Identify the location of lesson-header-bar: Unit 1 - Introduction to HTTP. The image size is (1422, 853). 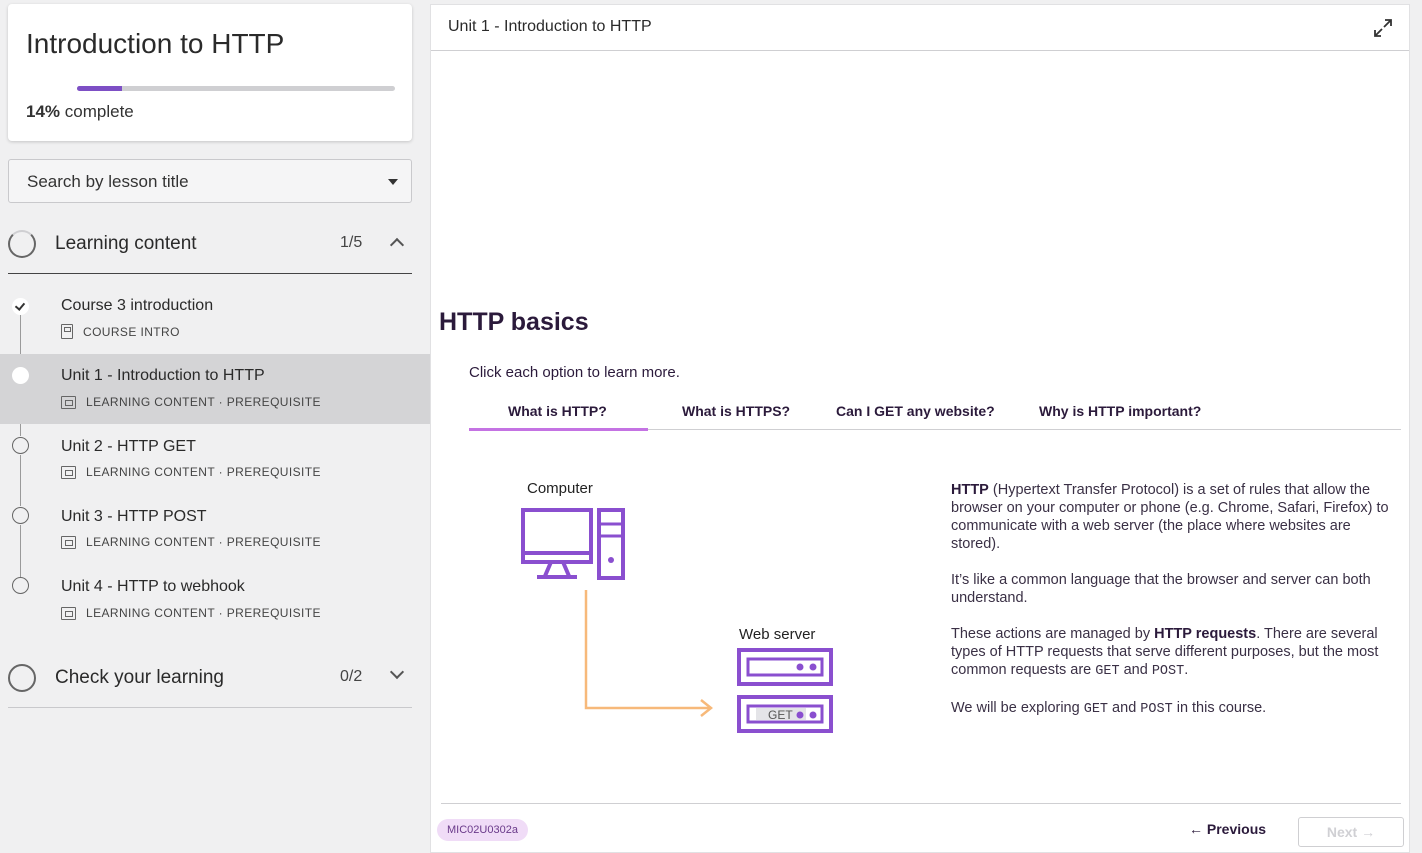
(920, 28).